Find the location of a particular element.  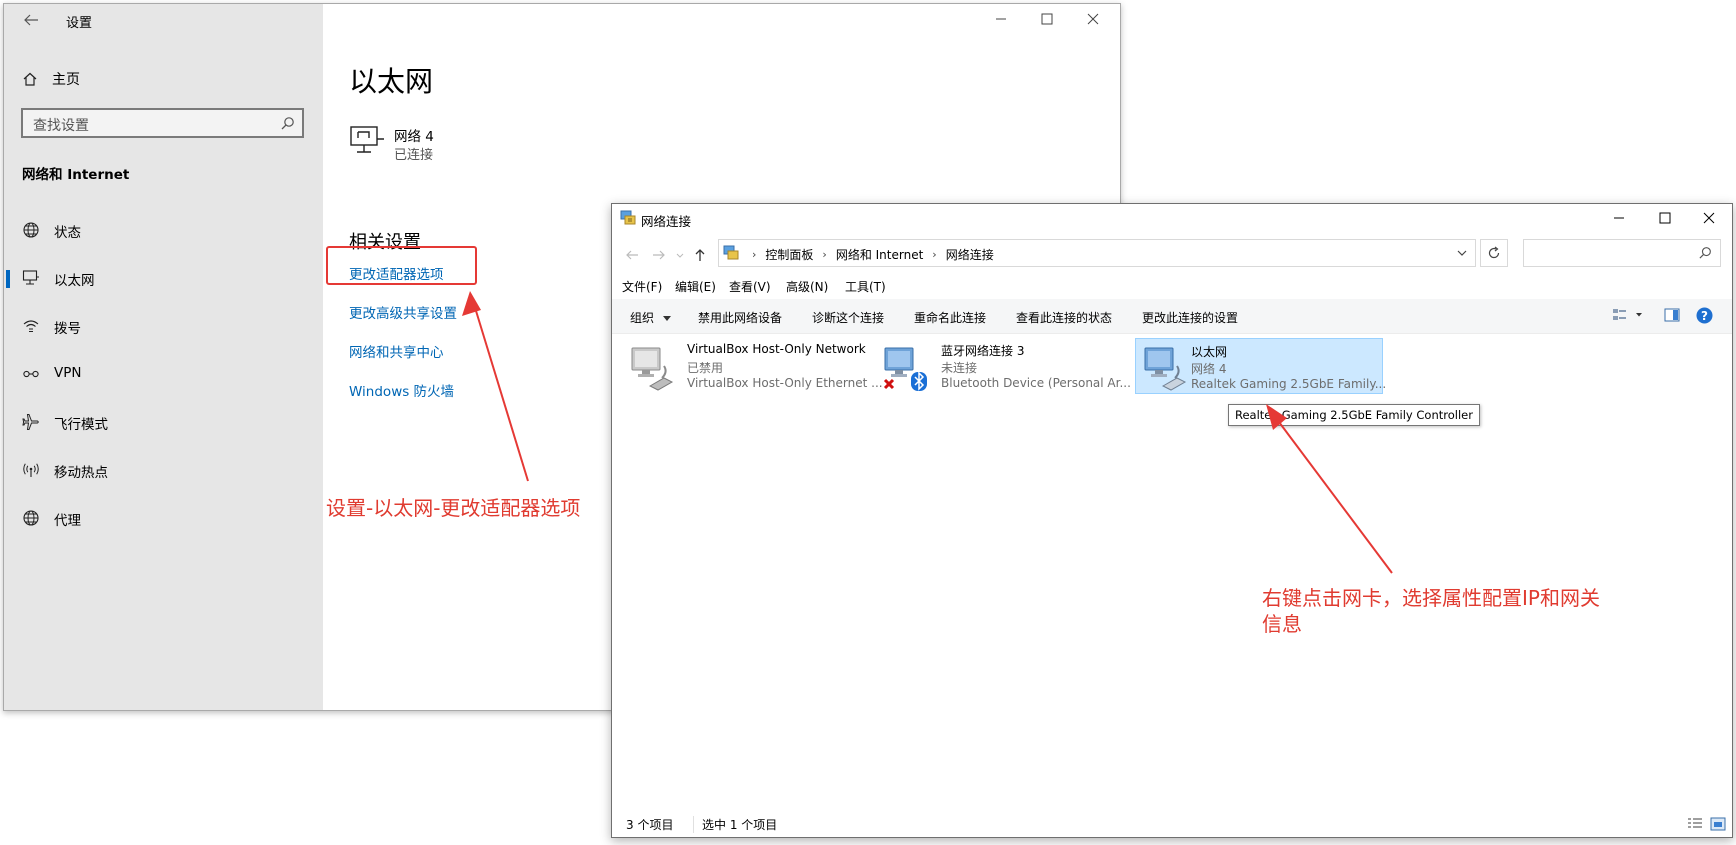

hotspot-icon is located at coordinates (31, 470).